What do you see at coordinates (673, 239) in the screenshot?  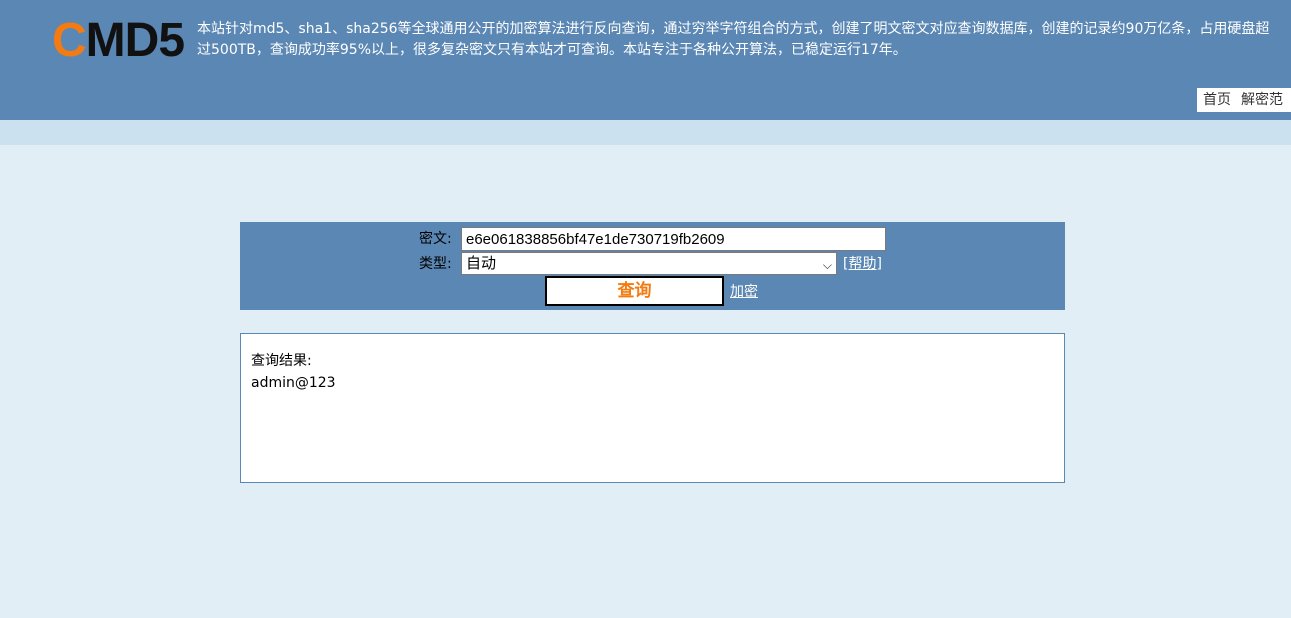 I see `cipher-input` at bounding box center [673, 239].